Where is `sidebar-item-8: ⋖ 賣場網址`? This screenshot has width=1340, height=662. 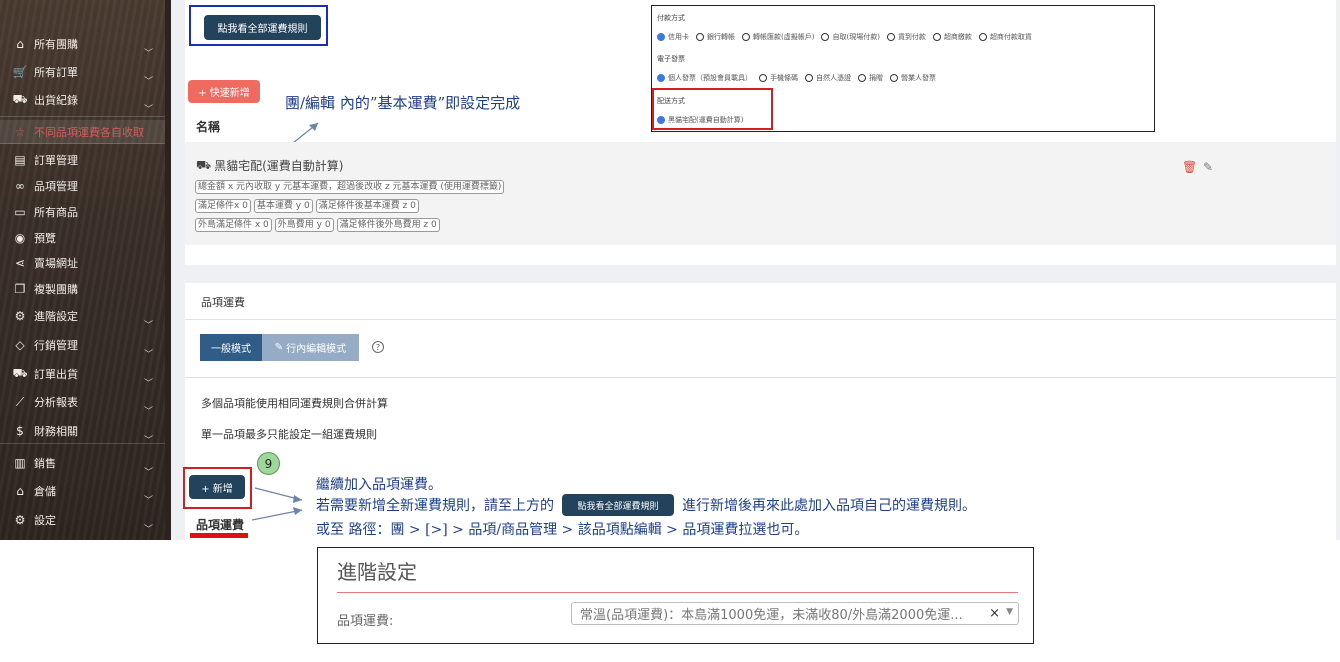
sidebar-item-8: ⋖ 賣場網址 is located at coordinates (82, 263).